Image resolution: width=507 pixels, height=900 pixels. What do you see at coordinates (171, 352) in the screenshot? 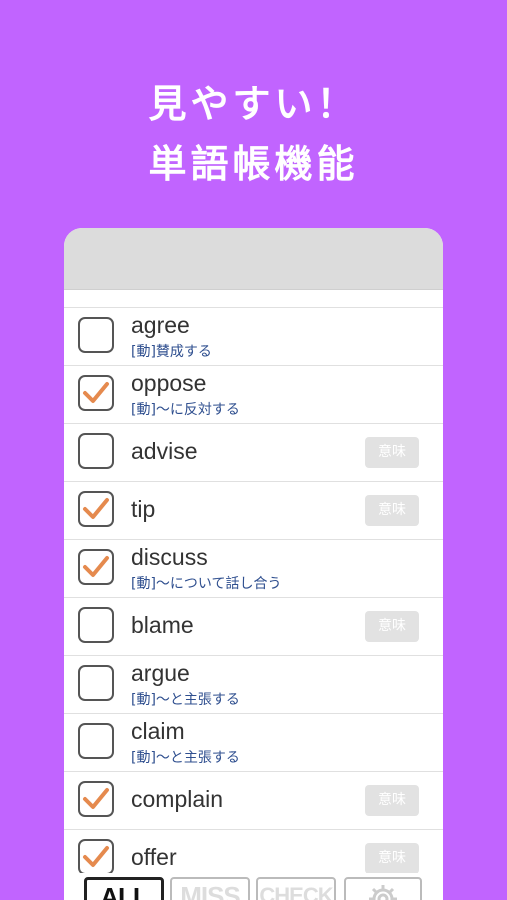
I see `word-meaning: [動]賛成する` at bounding box center [171, 352].